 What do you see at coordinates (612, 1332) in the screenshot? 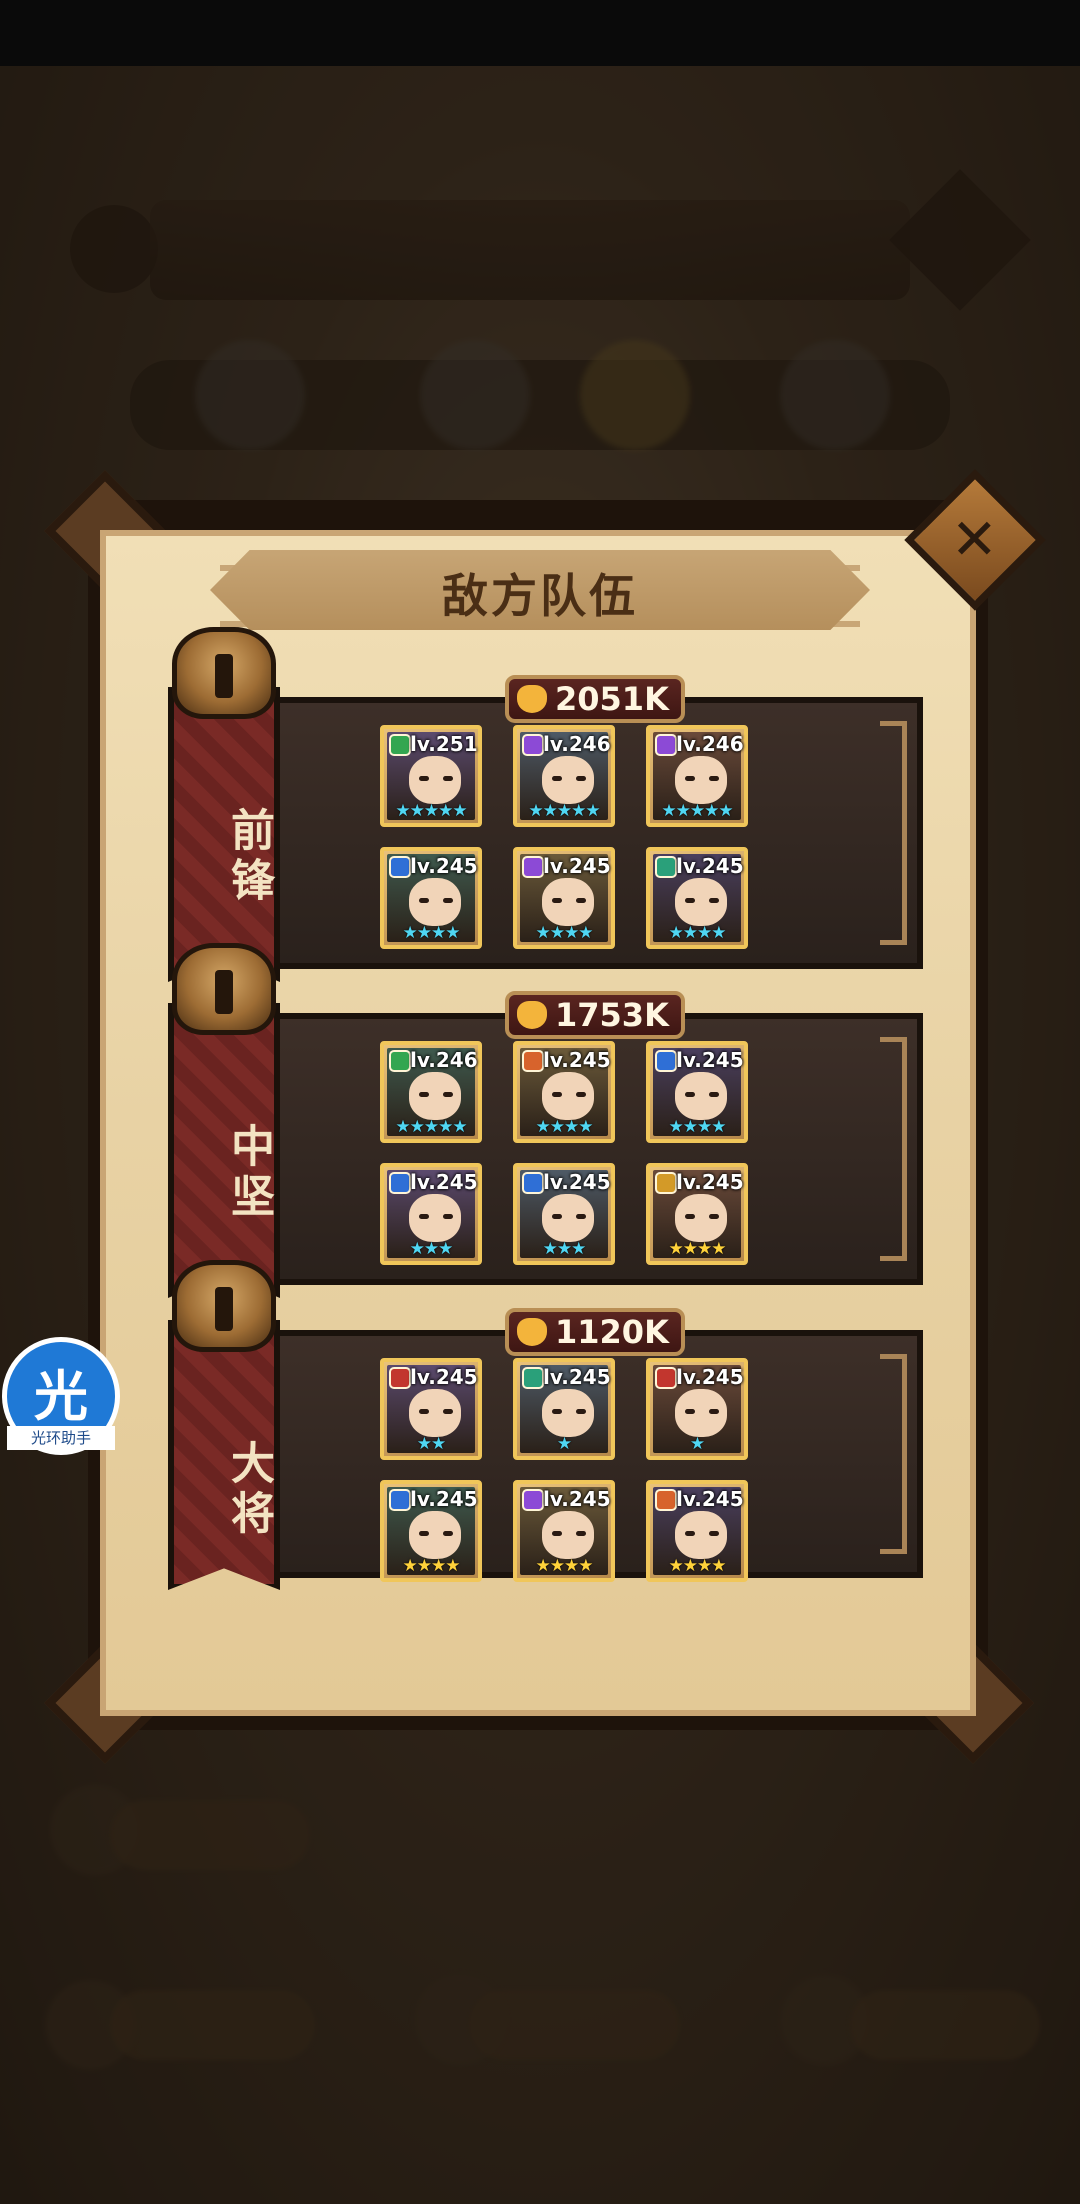
I see `team-power-value: 1120K` at bounding box center [612, 1332].